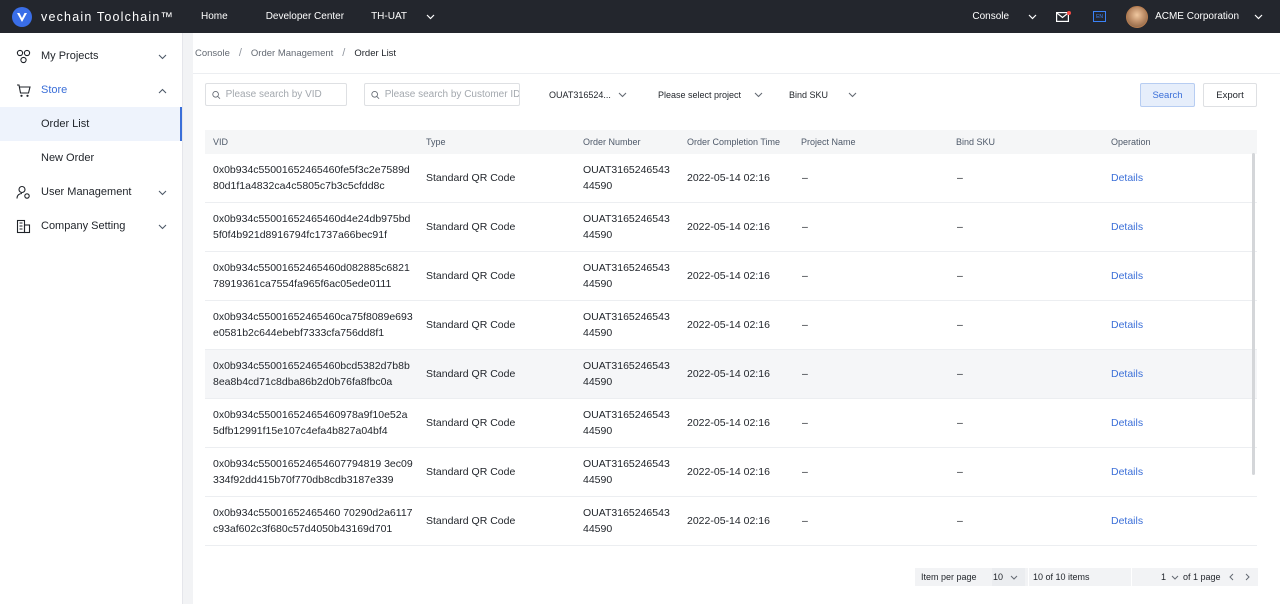 The height and width of the screenshot is (604, 1280). What do you see at coordinates (976, 142) in the screenshot?
I see `column-header-bind-sku: Bind SKU` at bounding box center [976, 142].